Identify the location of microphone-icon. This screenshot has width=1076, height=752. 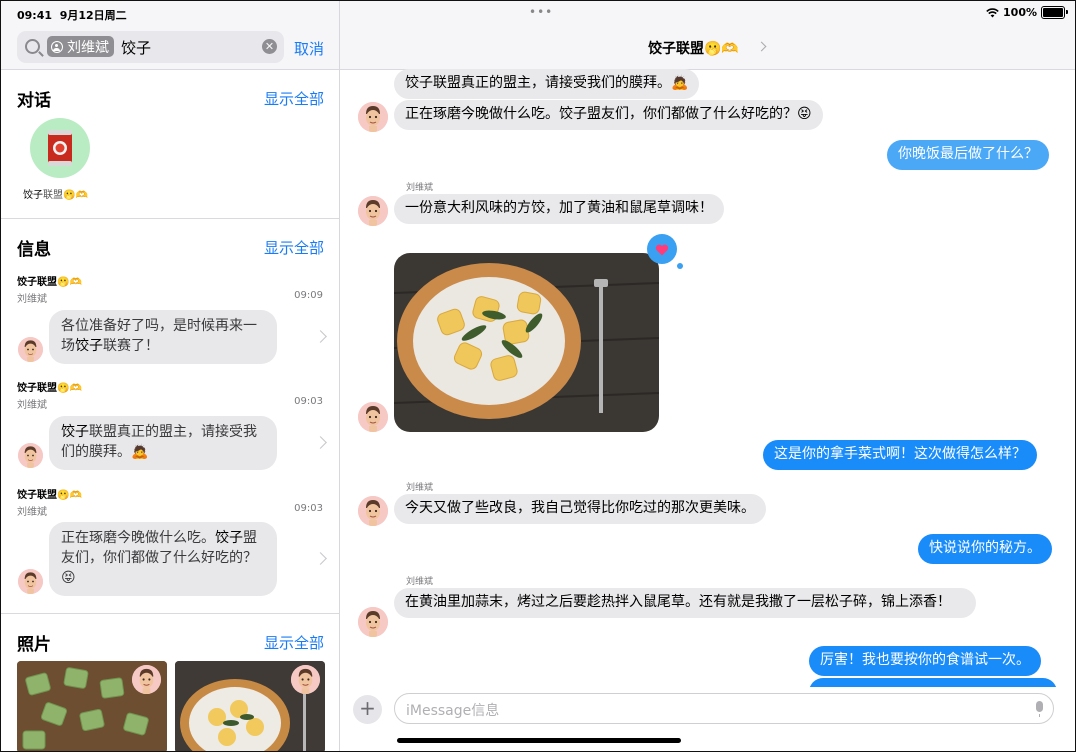
(1039, 709).